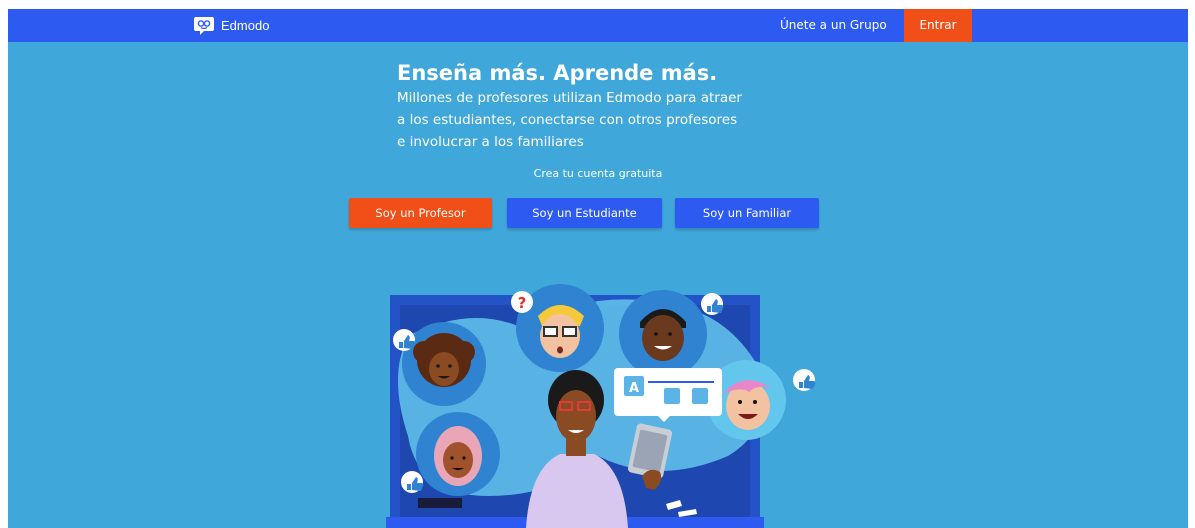 The height and width of the screenshot is (528, 1195). Describe the element at coordinates (245, 25) in the screenshot. I see `brand-name: Edmodo` at that location.